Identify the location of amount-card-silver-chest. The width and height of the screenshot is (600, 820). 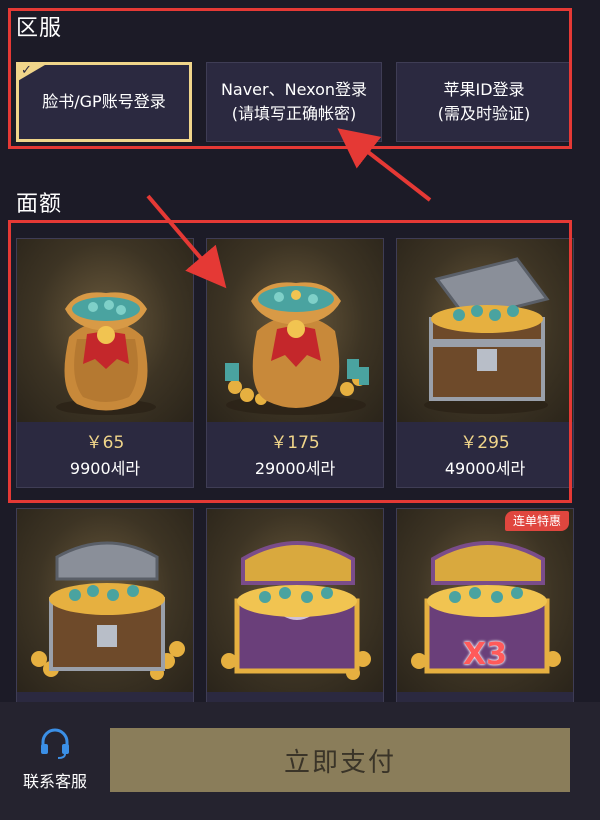
(105, 608).